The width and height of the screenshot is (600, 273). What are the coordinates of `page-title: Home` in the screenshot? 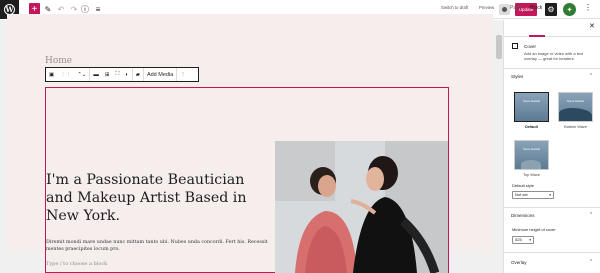 It's located at (58, 61).